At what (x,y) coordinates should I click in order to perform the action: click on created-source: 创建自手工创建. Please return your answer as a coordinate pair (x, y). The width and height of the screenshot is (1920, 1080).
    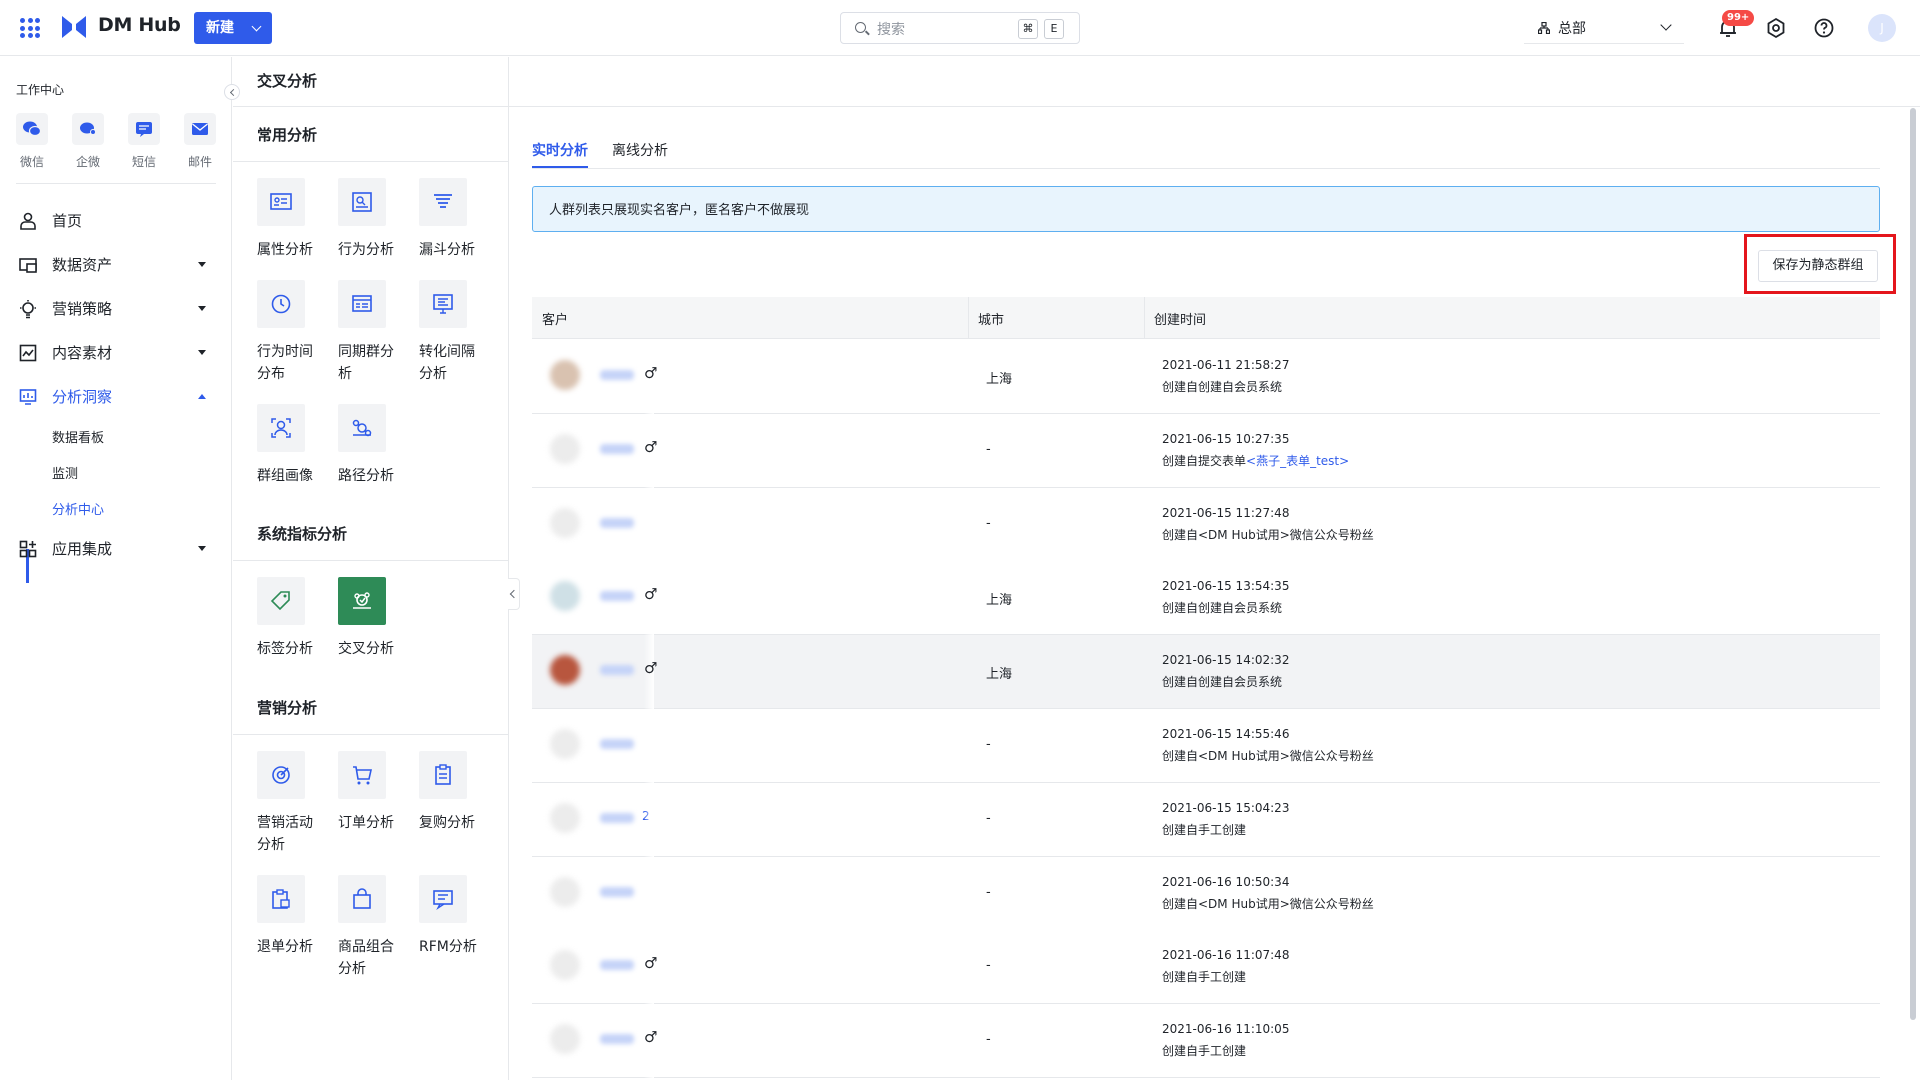
    Looking at the image, I should click on (1204, 1050).